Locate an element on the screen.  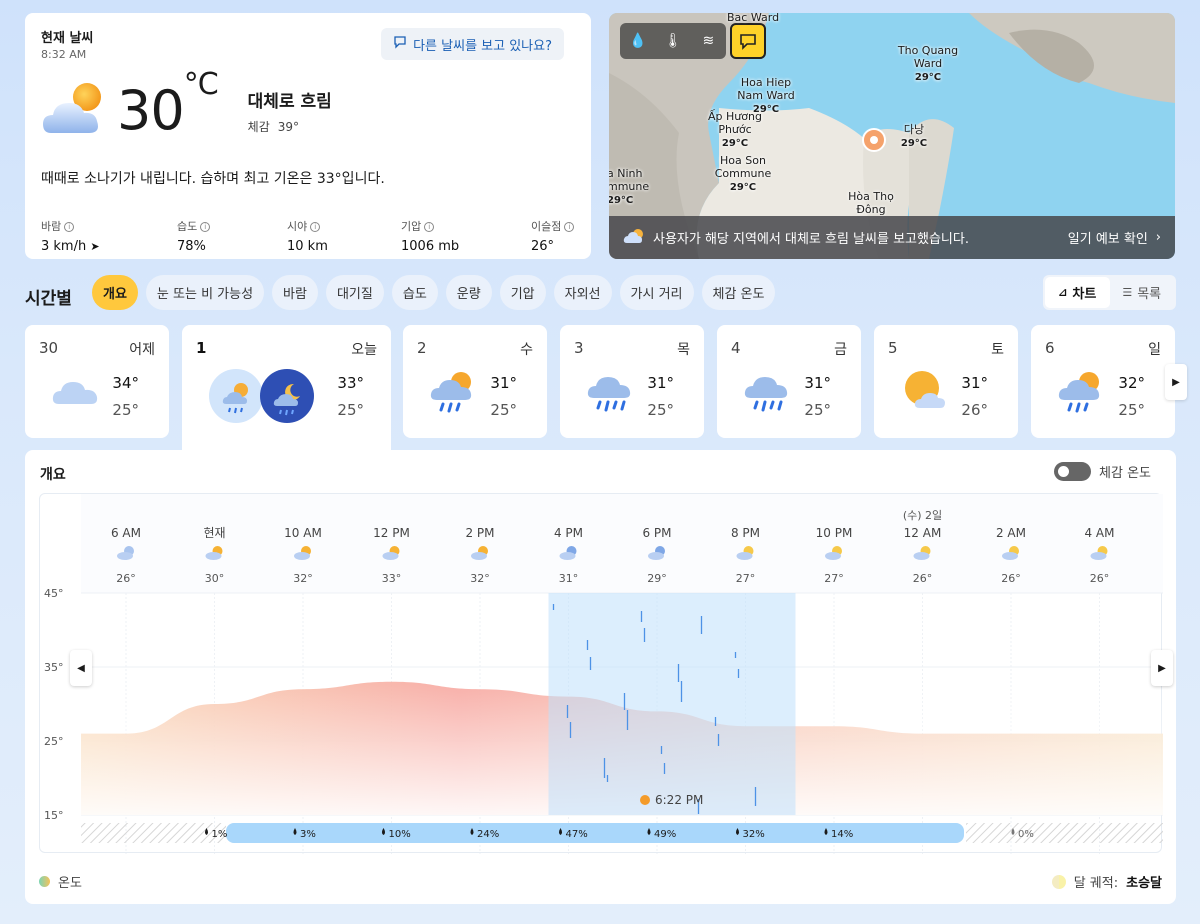
sun-rain-icon is located at coordinates (1082, 394).